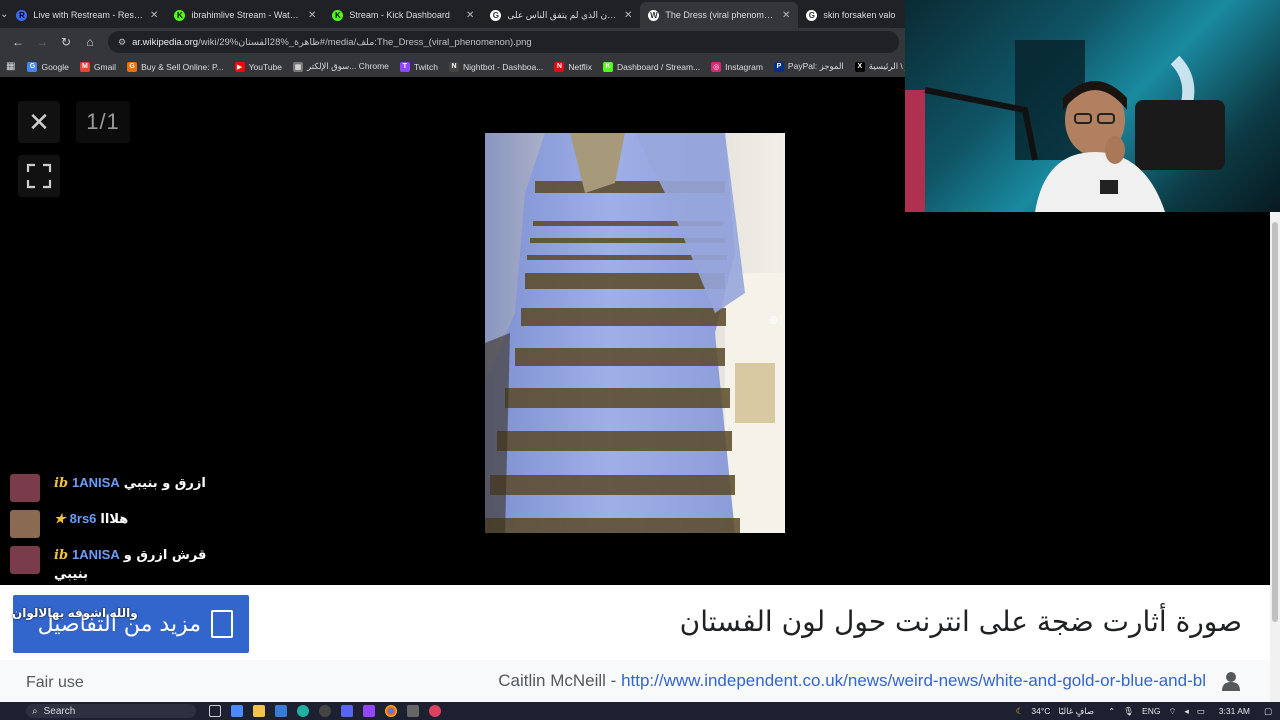 The image size is (1280, 720). Describe the element at coordinates (1234, 711) in the screenshot. I see `clock: 3:31 AM` at that location.